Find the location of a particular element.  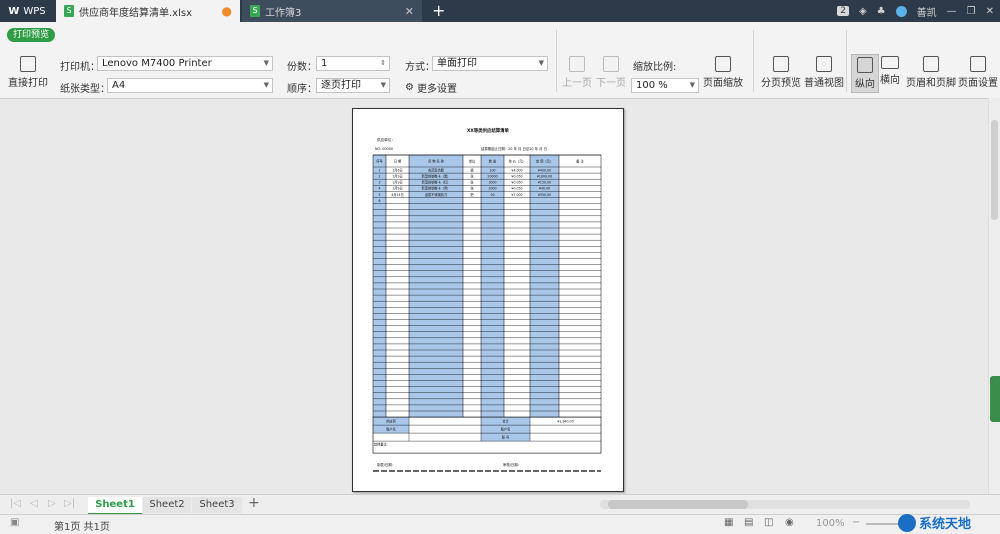

portrait-button: 纵向 is located at coordinates (865, 73).